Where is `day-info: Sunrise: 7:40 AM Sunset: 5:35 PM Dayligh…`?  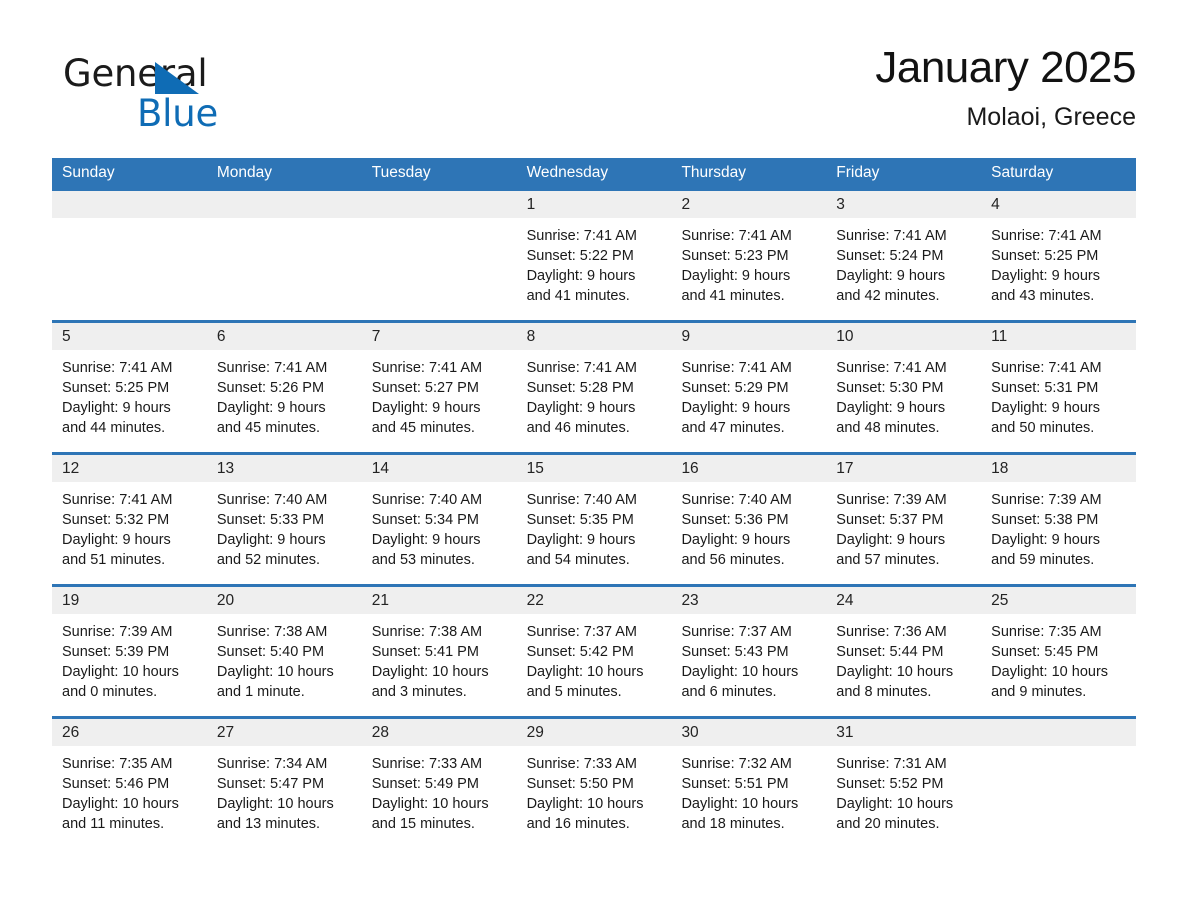 day-info: Sunrise: 7:40 AM Sunset: 5:35 PM Dayligh… is located at coordinates (594, 526).